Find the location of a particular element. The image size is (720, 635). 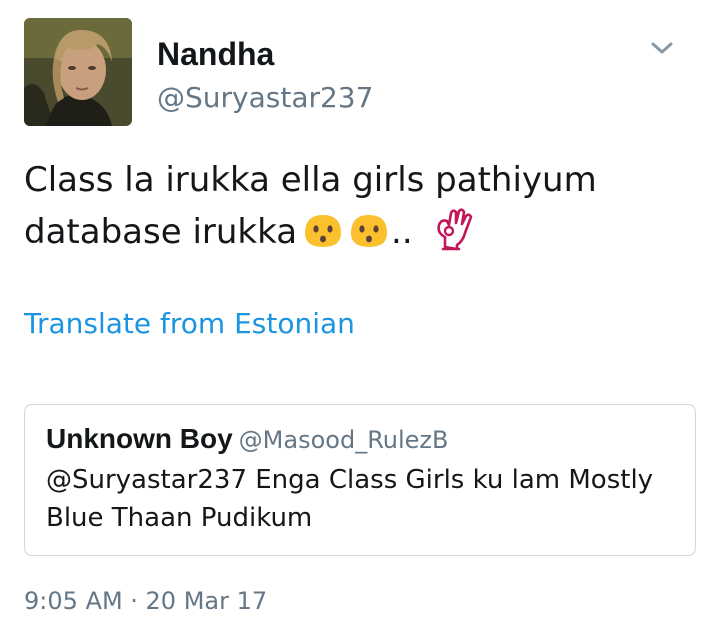

tweet-text-line-2-suffix: .. is located at coordinates (402, 232).